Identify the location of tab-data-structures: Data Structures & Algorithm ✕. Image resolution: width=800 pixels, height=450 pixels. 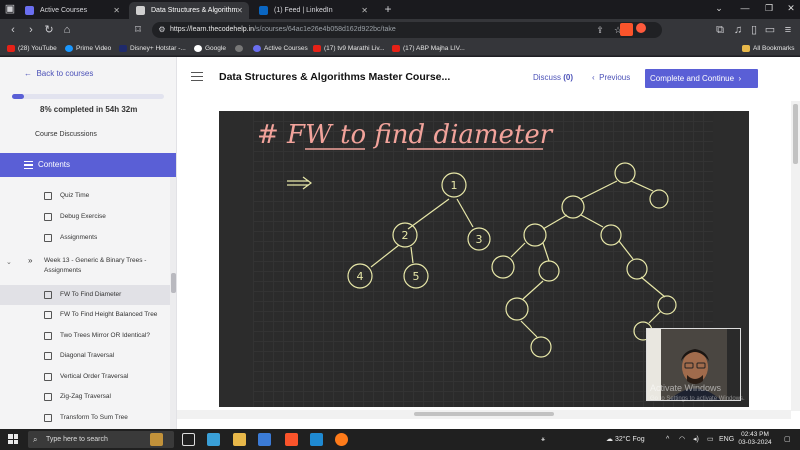
(189, 10).